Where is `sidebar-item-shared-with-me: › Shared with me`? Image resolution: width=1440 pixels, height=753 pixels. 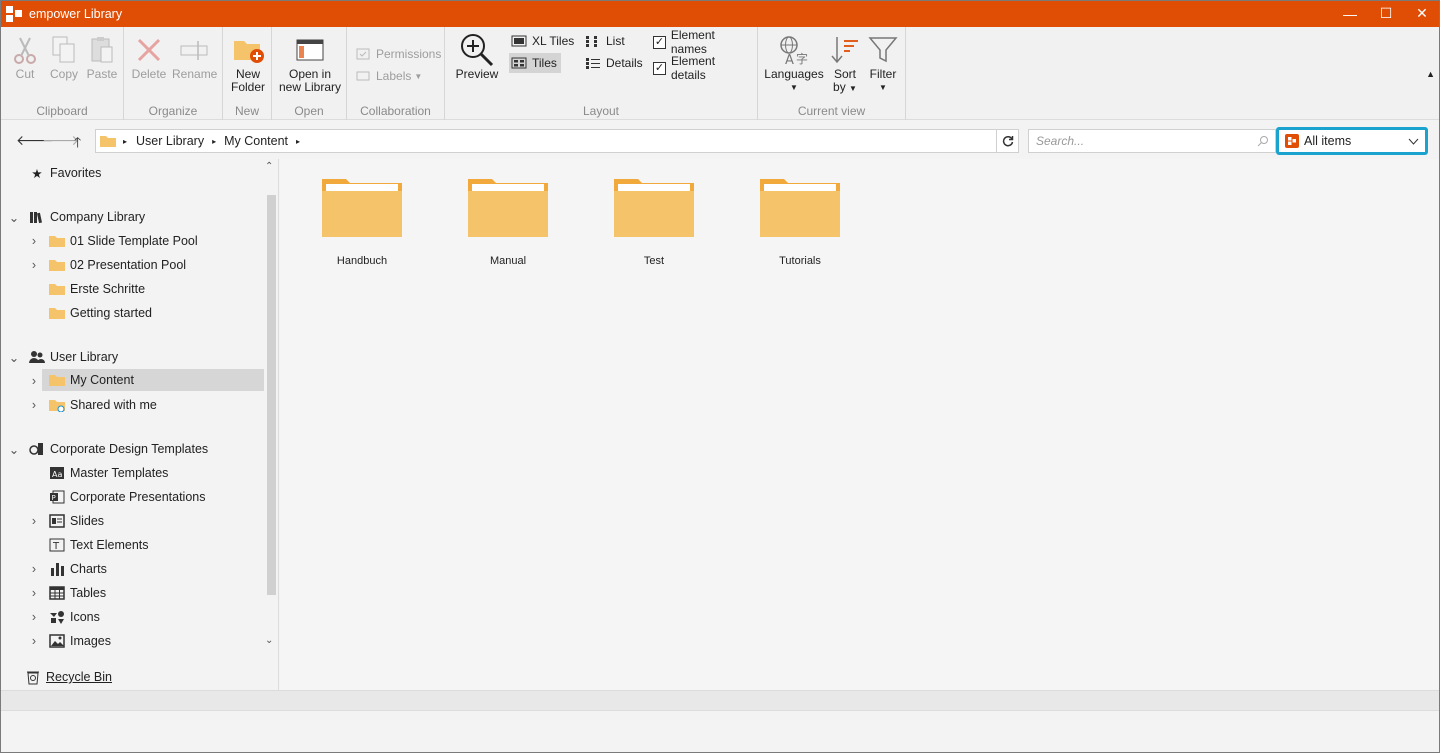 sidebar-item-shared-with-me: › Shared with me is located at coordinates (92, 405).